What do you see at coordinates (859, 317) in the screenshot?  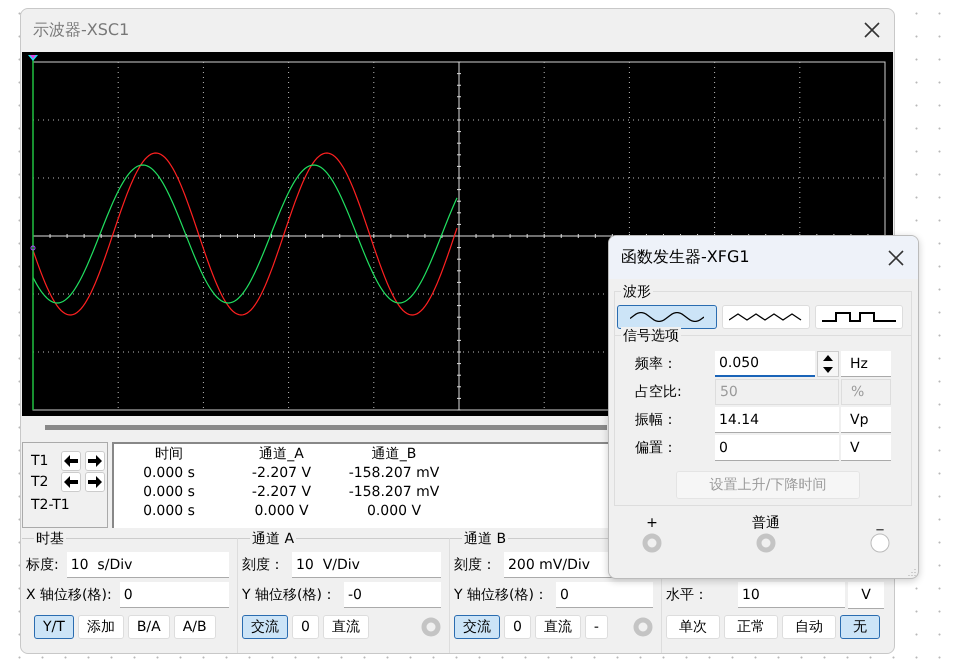 I see `square-wave-icon` at bounding box center [859, 317].